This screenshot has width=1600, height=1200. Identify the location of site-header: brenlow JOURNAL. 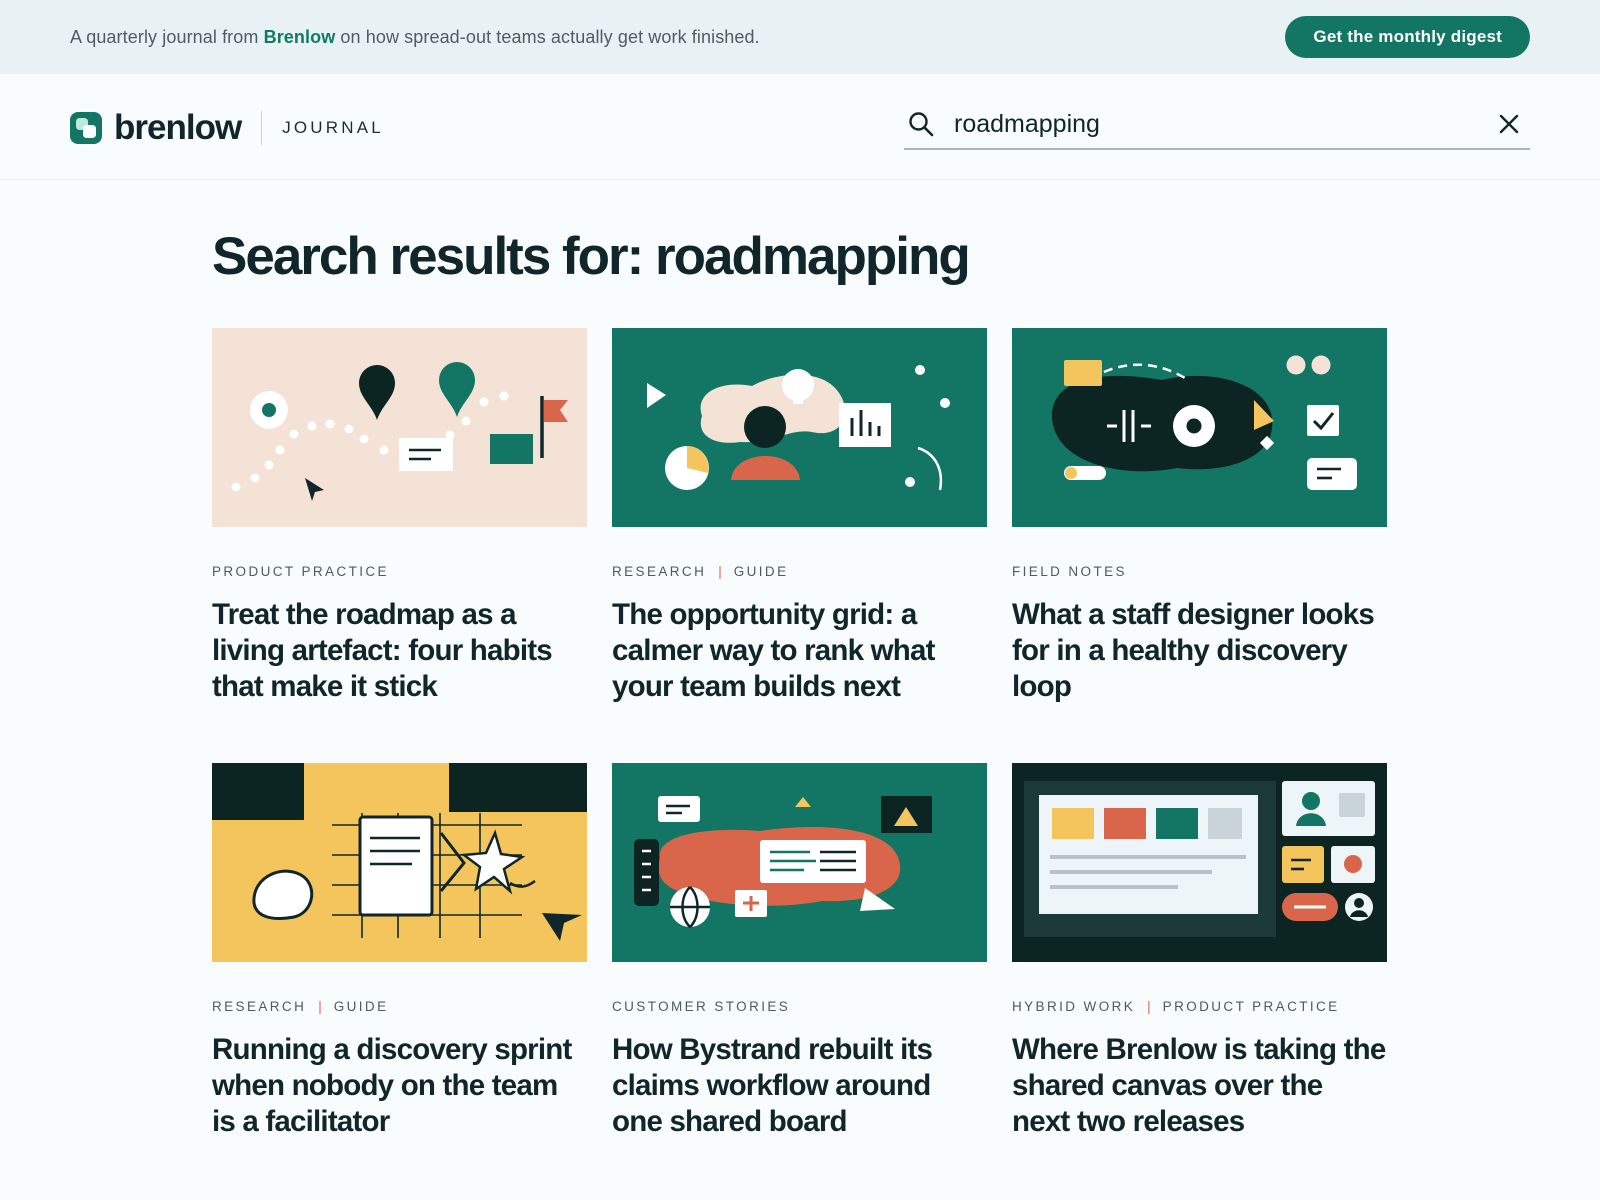
(800, 127).